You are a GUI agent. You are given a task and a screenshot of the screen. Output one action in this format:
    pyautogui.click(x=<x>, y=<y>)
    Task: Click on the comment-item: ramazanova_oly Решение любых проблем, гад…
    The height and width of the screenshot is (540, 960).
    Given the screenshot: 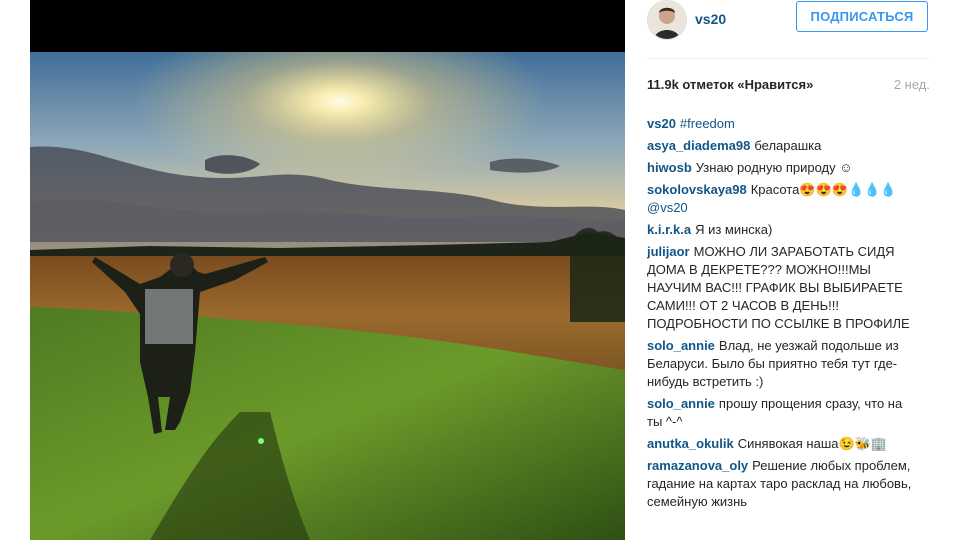 What is the action you would take?
    pyautogui.click(x=782, y=484)
    